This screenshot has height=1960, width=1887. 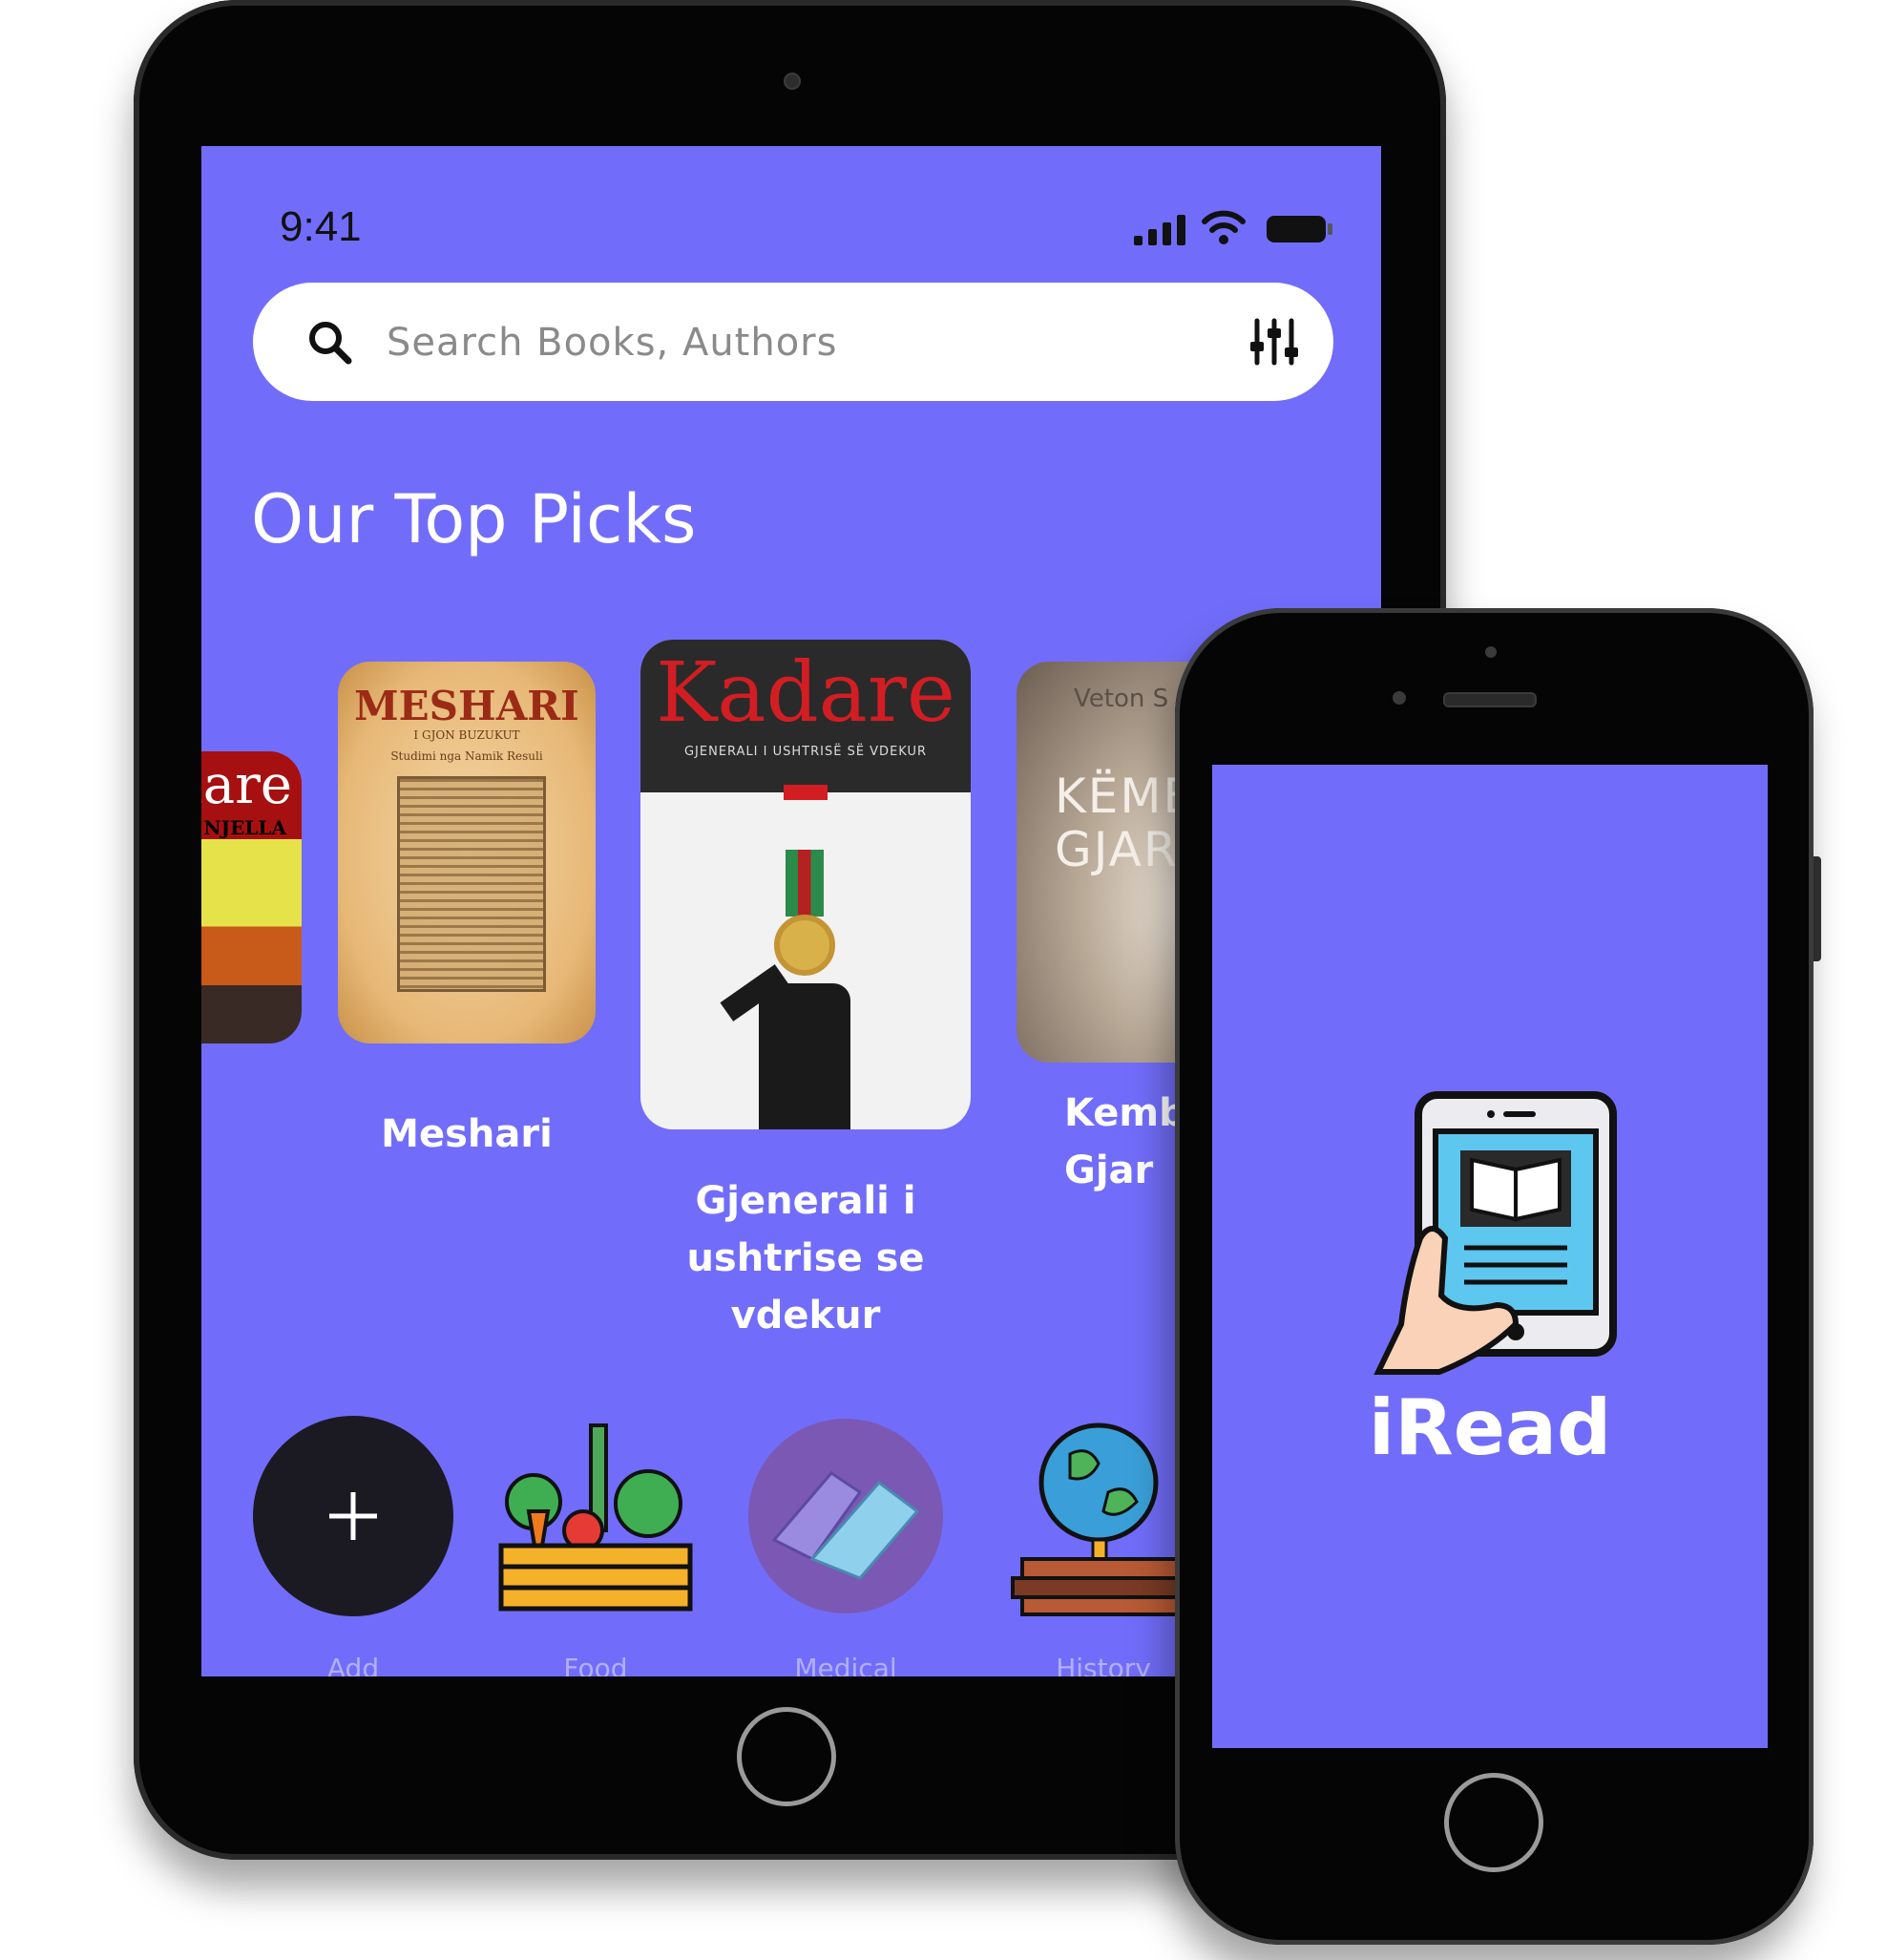 I want to click on publisher-tag, so click(x=806, y=792).